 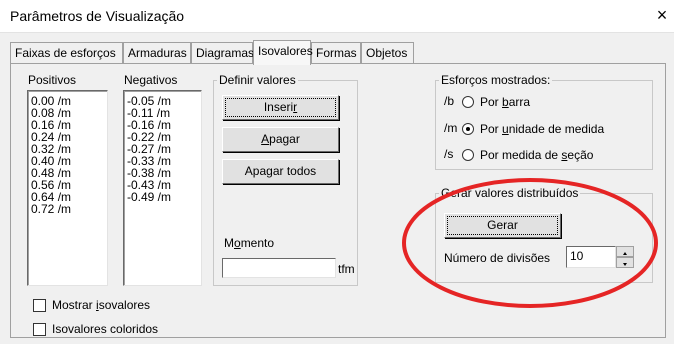 What do you see at coordinates (591, 257) in the screenshot?
I see `numero-divisoes-input: 10` at bounding box center [591, 257].